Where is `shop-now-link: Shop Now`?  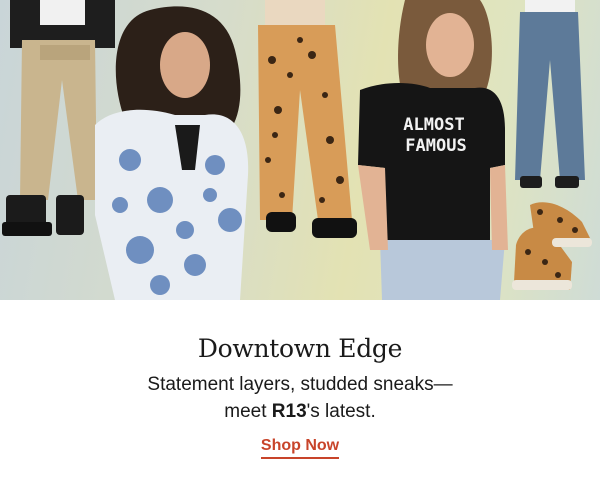 shop-now-link: Shop Now is located at coordinates (300, 448).